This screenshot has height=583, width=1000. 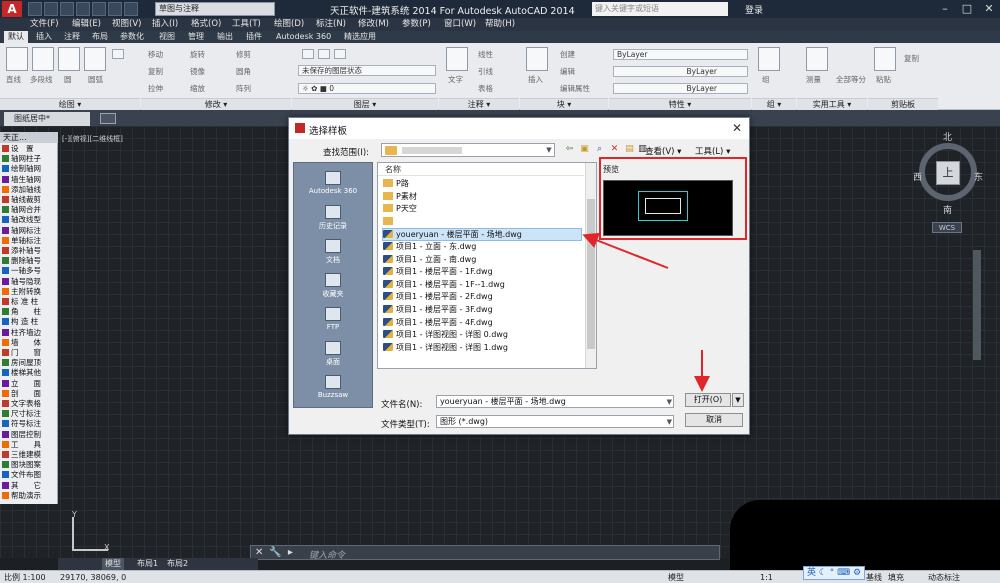 What do you see at coordinates (680, 54) in the screenshot?
I see `color-select: ByLayer` at bounding box center [680, 54].